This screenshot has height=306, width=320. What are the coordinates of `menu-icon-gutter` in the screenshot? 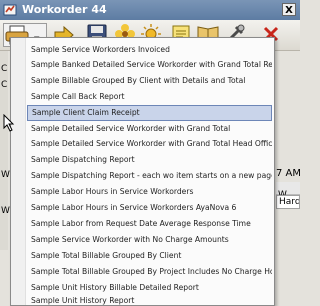 It's located at (18, 171).